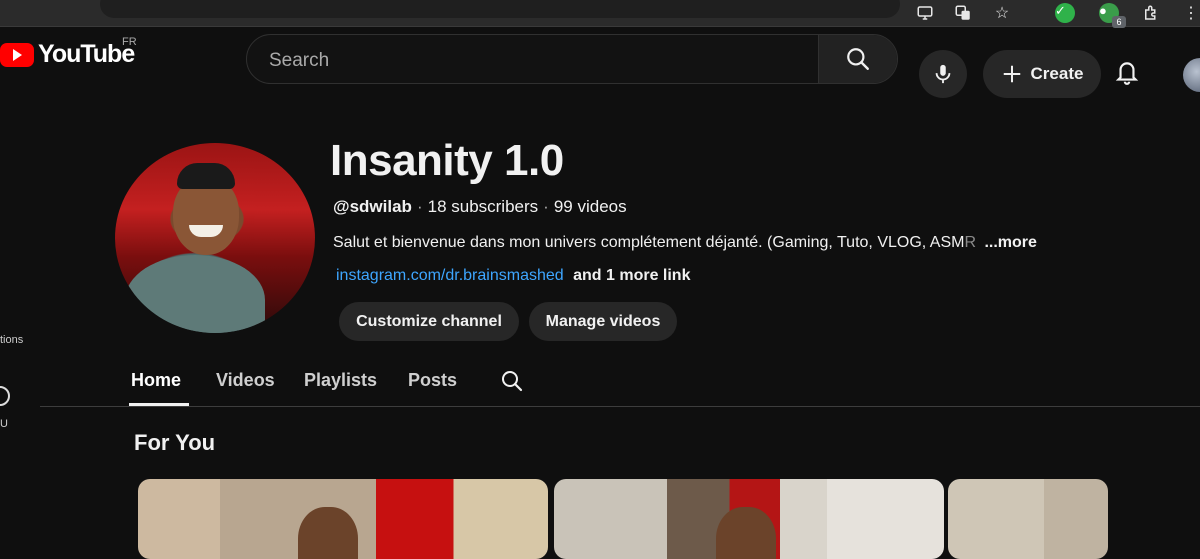 The height and width of the screenshot is (559, 1200). I want to click on sidebar-item-label: tions, so click(11, 340).